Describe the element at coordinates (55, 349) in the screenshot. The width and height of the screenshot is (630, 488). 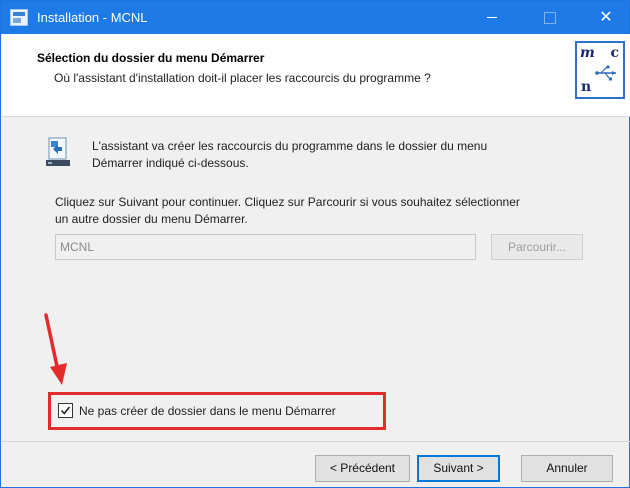
I see `annotation-arrow` at that location.